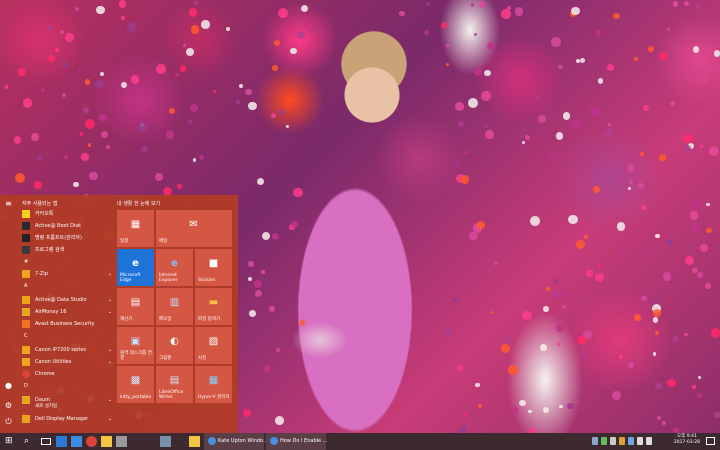 This screenshot has width=720, height=450. Describe the element at coordinates (135, 228) in the screenshot. I see `tile-calendar: ▦ 일정` at that location.